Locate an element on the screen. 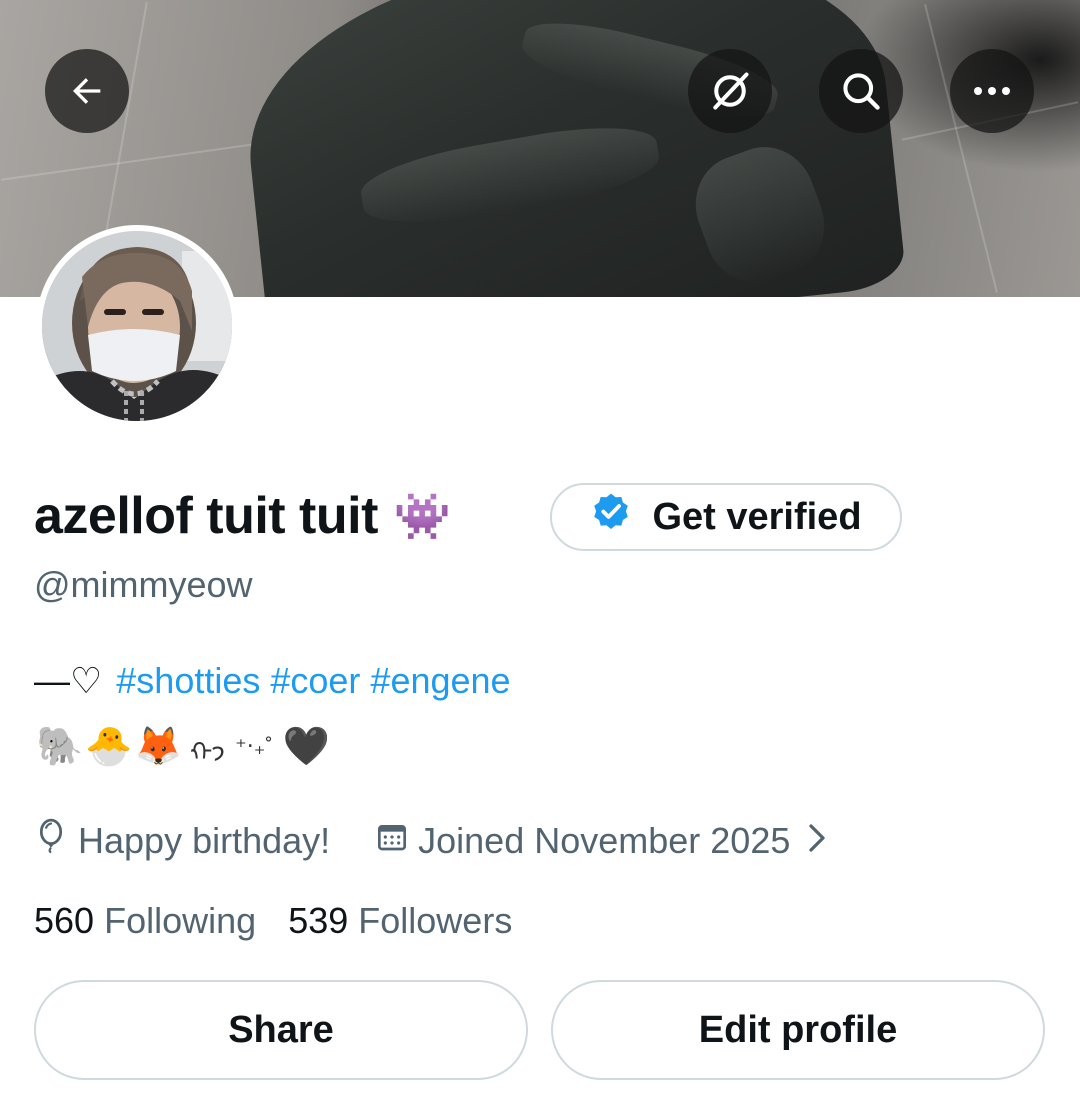  followers-count: 539 is located at coordinates (318, 920).